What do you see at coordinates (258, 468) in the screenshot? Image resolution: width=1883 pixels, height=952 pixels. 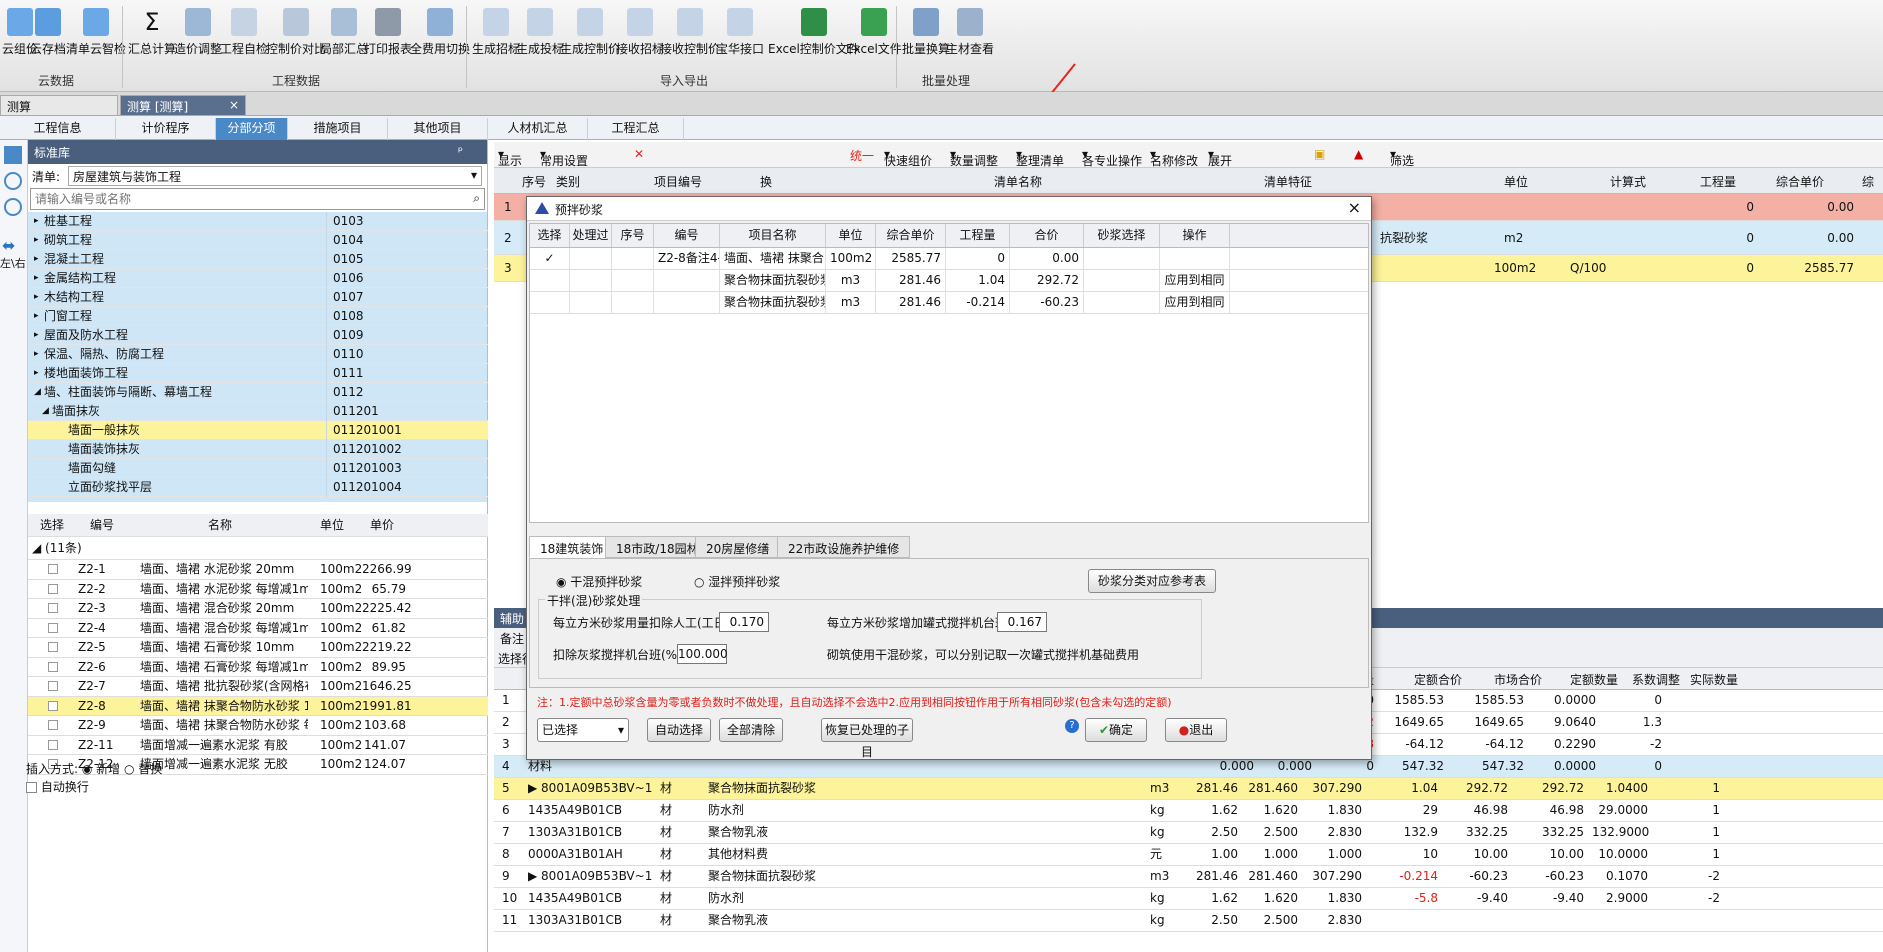 I see `tree-row: 墙面勾缝 011201003` at bounding box center [258, 468].